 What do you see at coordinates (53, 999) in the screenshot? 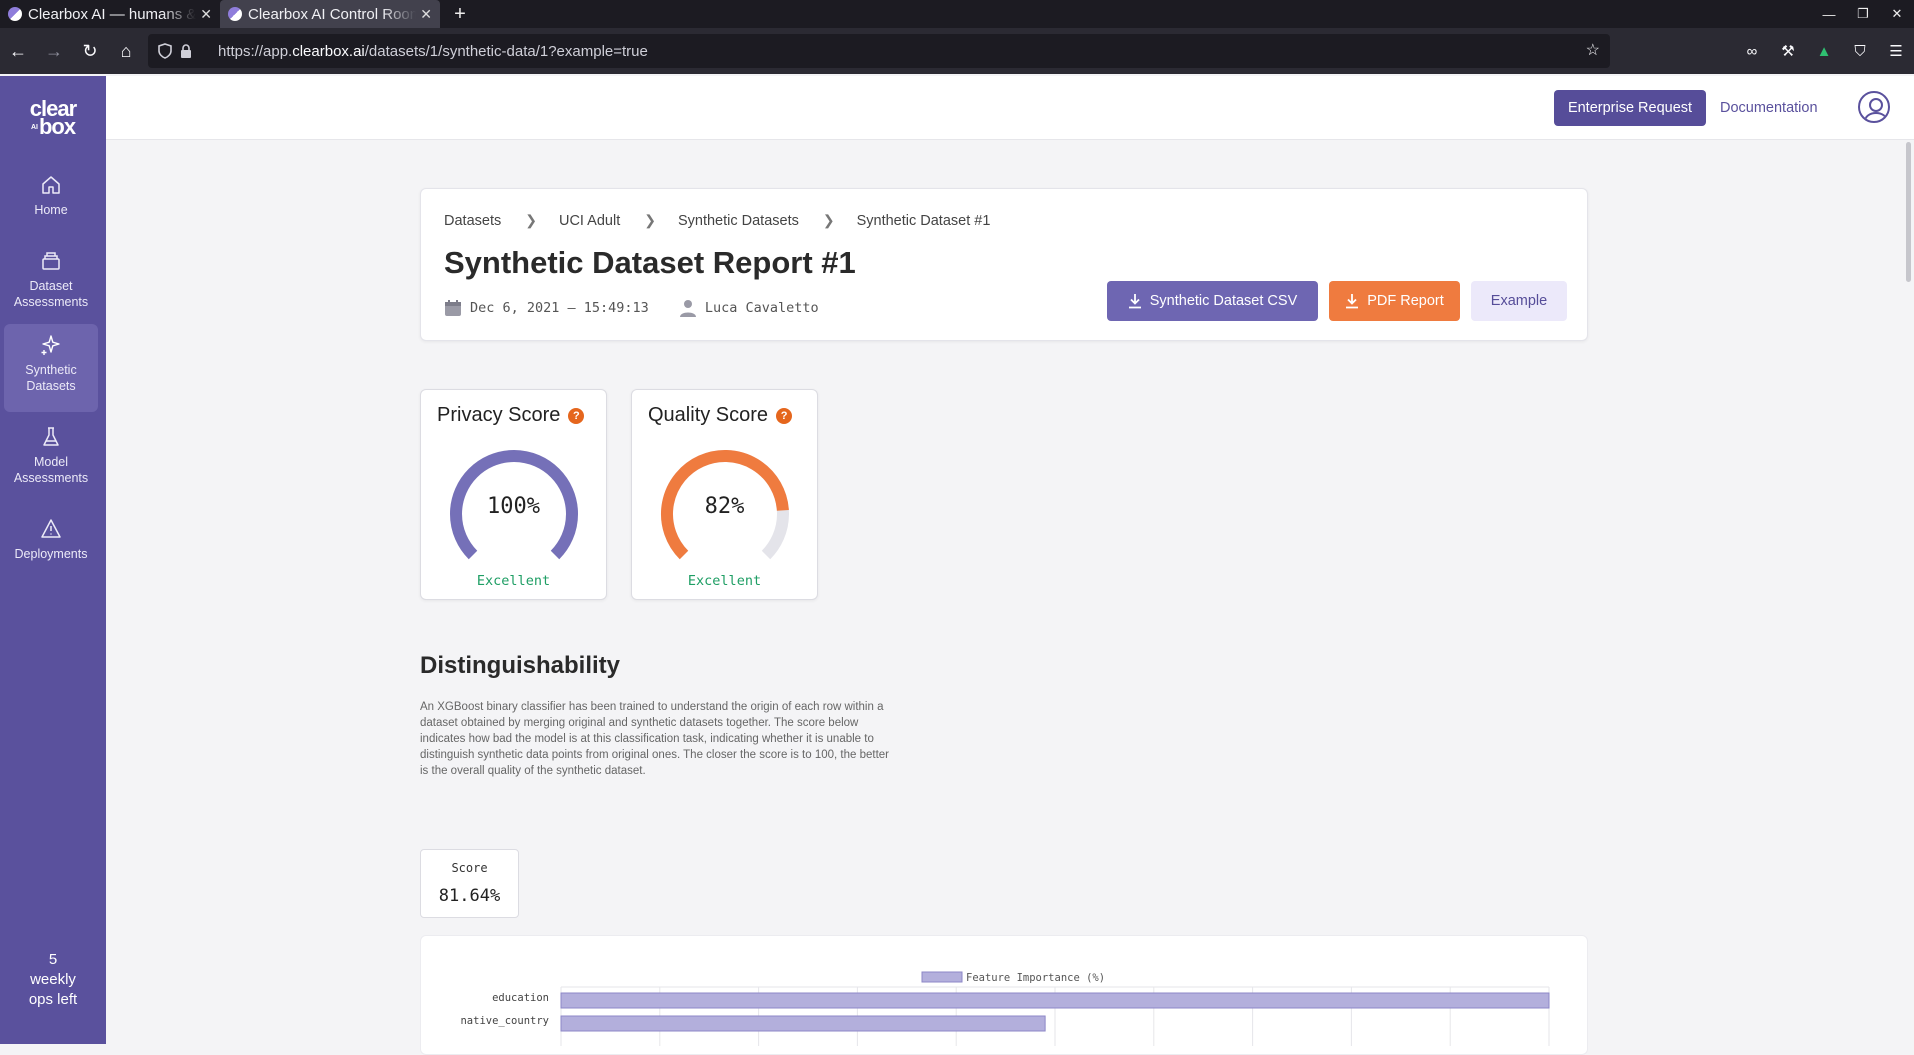
I see `ops-label-line2: ops left` at bounding box center [53, 999].